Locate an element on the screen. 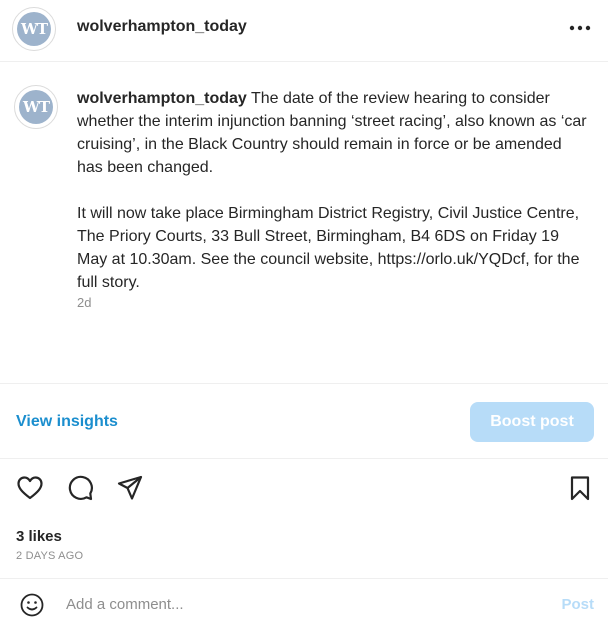  comment-icon is located at coordinates (80, 488).